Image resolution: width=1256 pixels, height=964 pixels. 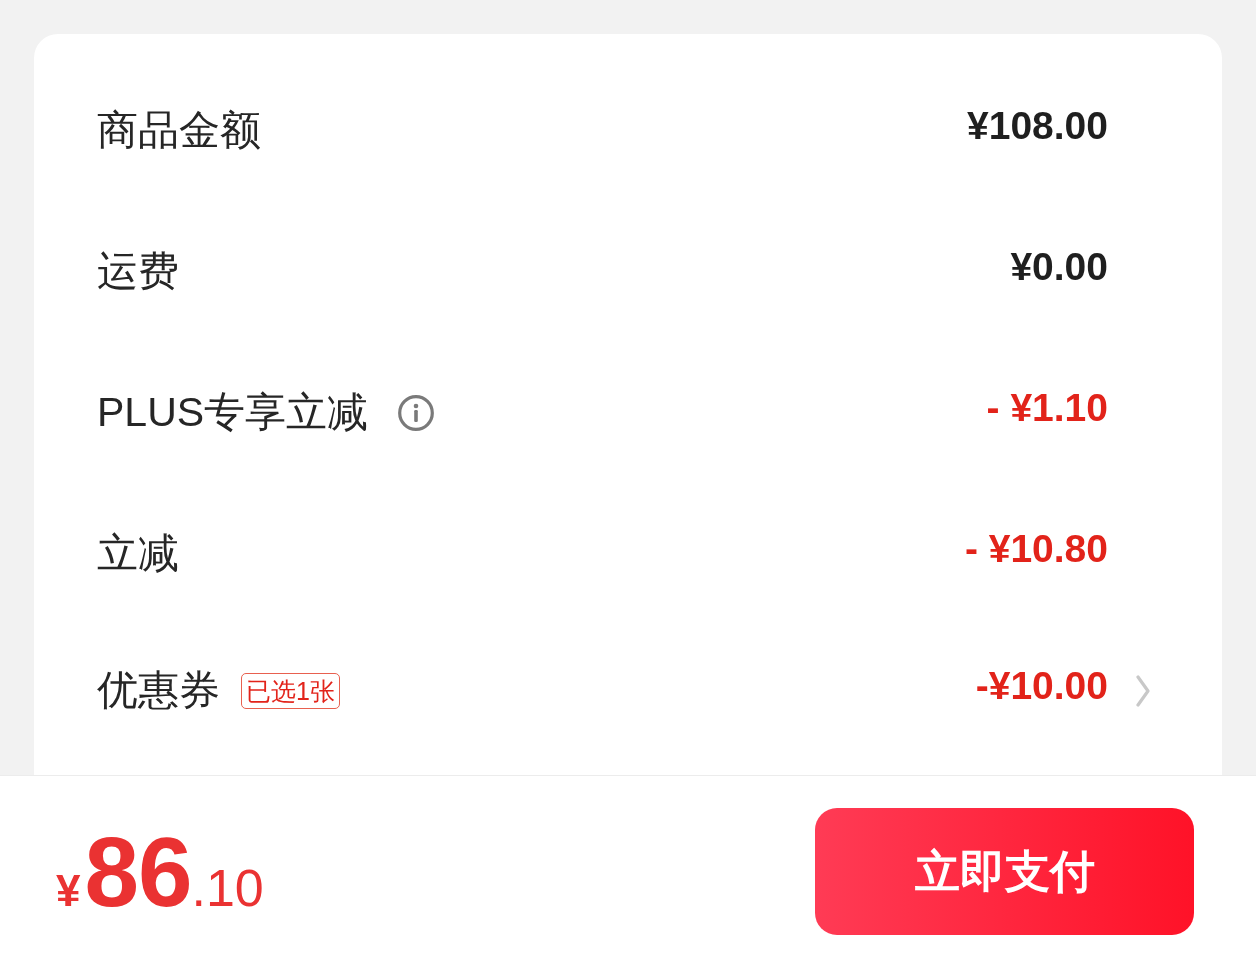 I want to click on amount-value: - ¥10.80, so click(x=1036, y=548).